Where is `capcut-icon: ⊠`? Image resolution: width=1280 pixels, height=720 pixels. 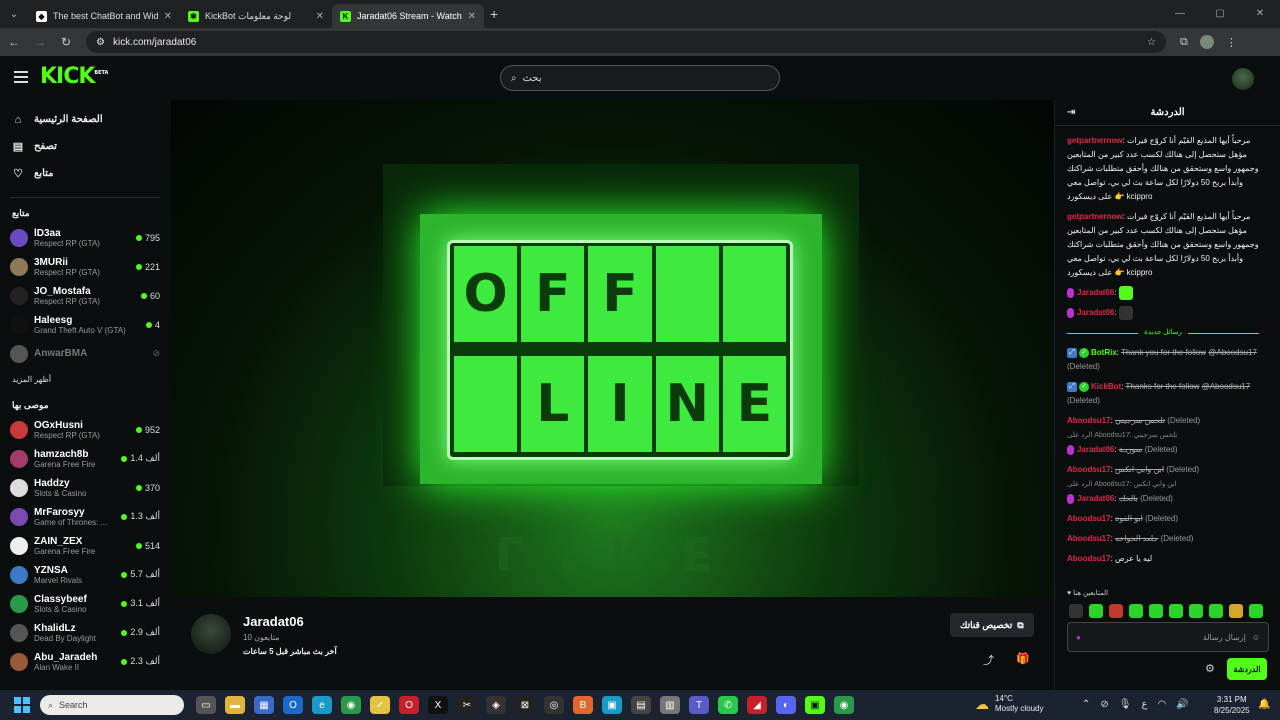 capcut-icon: ⊠ is located at coordinates (525, 705).